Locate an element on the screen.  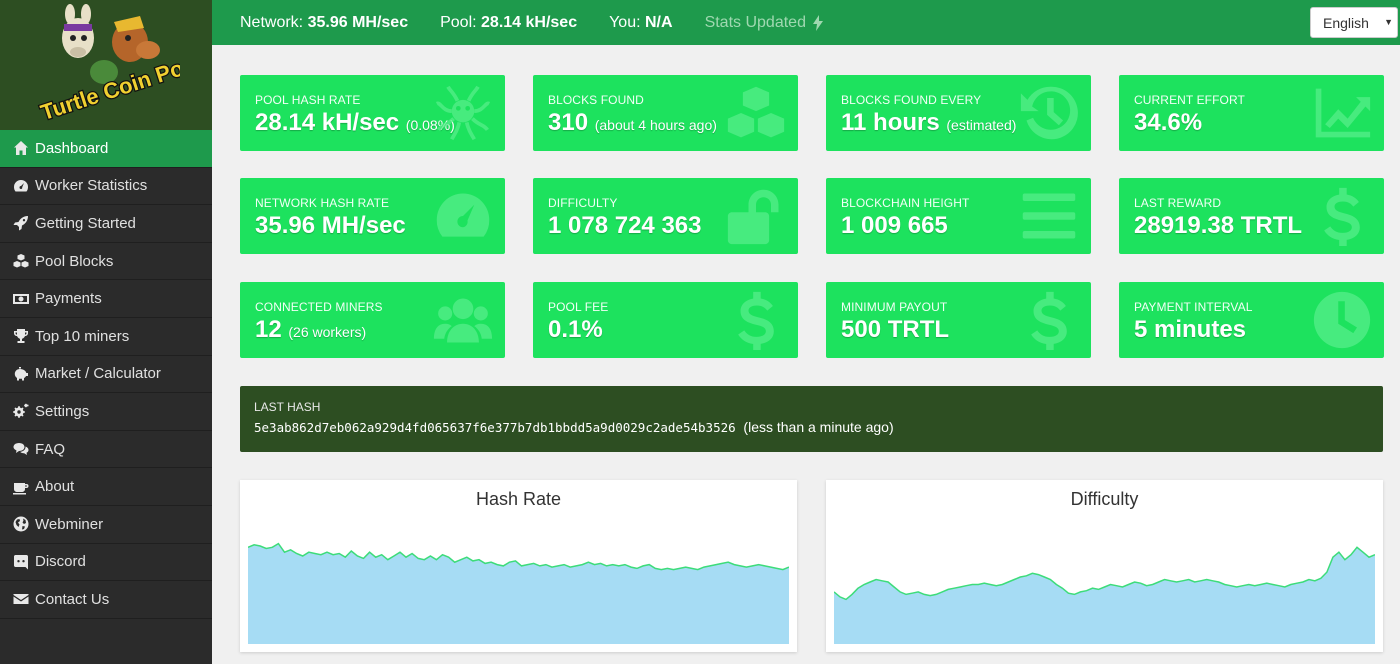
sidebar-item-pool-blocks: Pool Blocks is located at coordinates (106, 262).